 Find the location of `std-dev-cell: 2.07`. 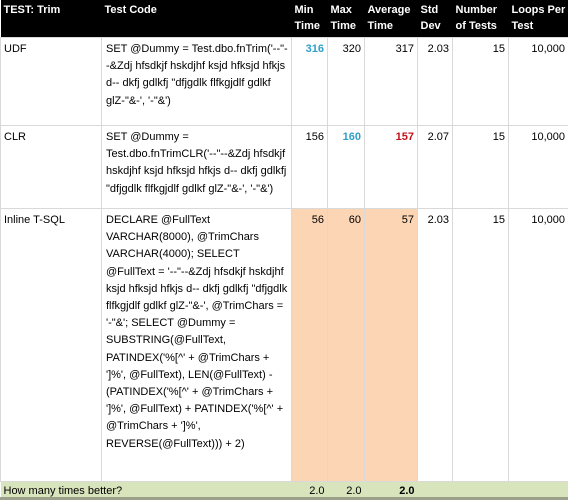

std-dev-cell: 2.07 is located at coordinates (435, 167).